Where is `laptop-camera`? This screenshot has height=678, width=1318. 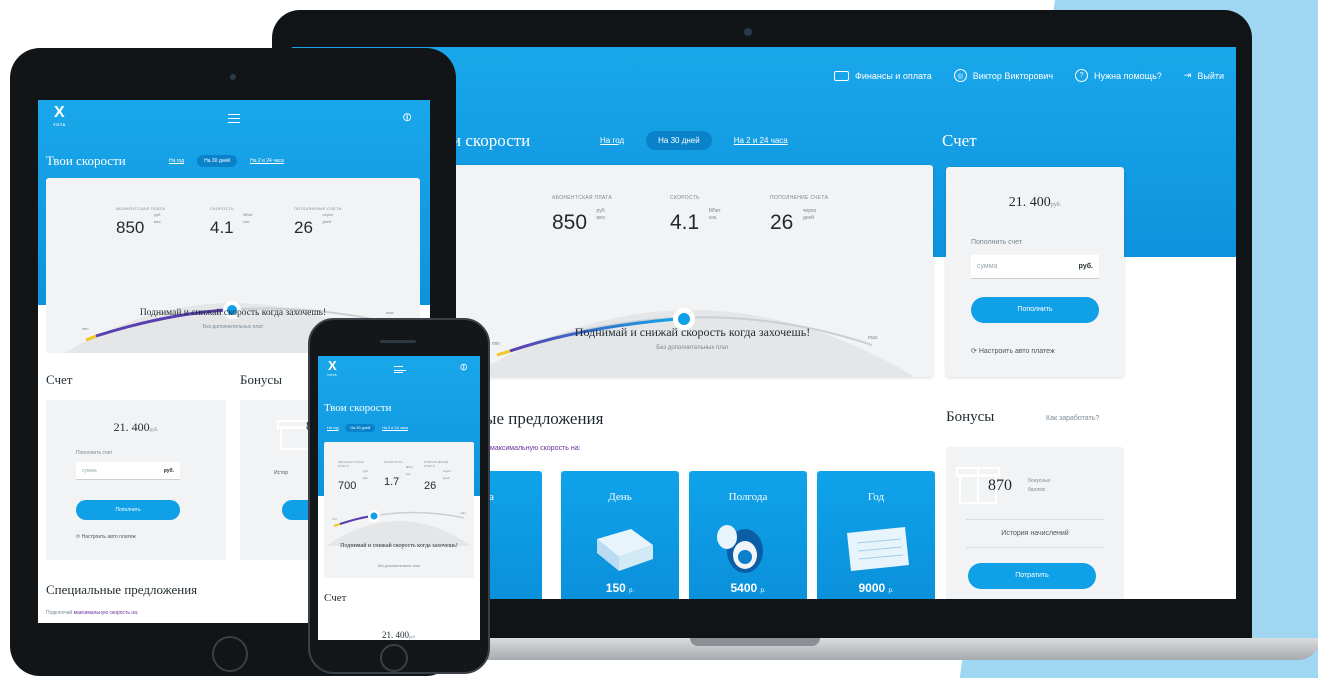
laptop-camera is located at coordinates (748, 32).